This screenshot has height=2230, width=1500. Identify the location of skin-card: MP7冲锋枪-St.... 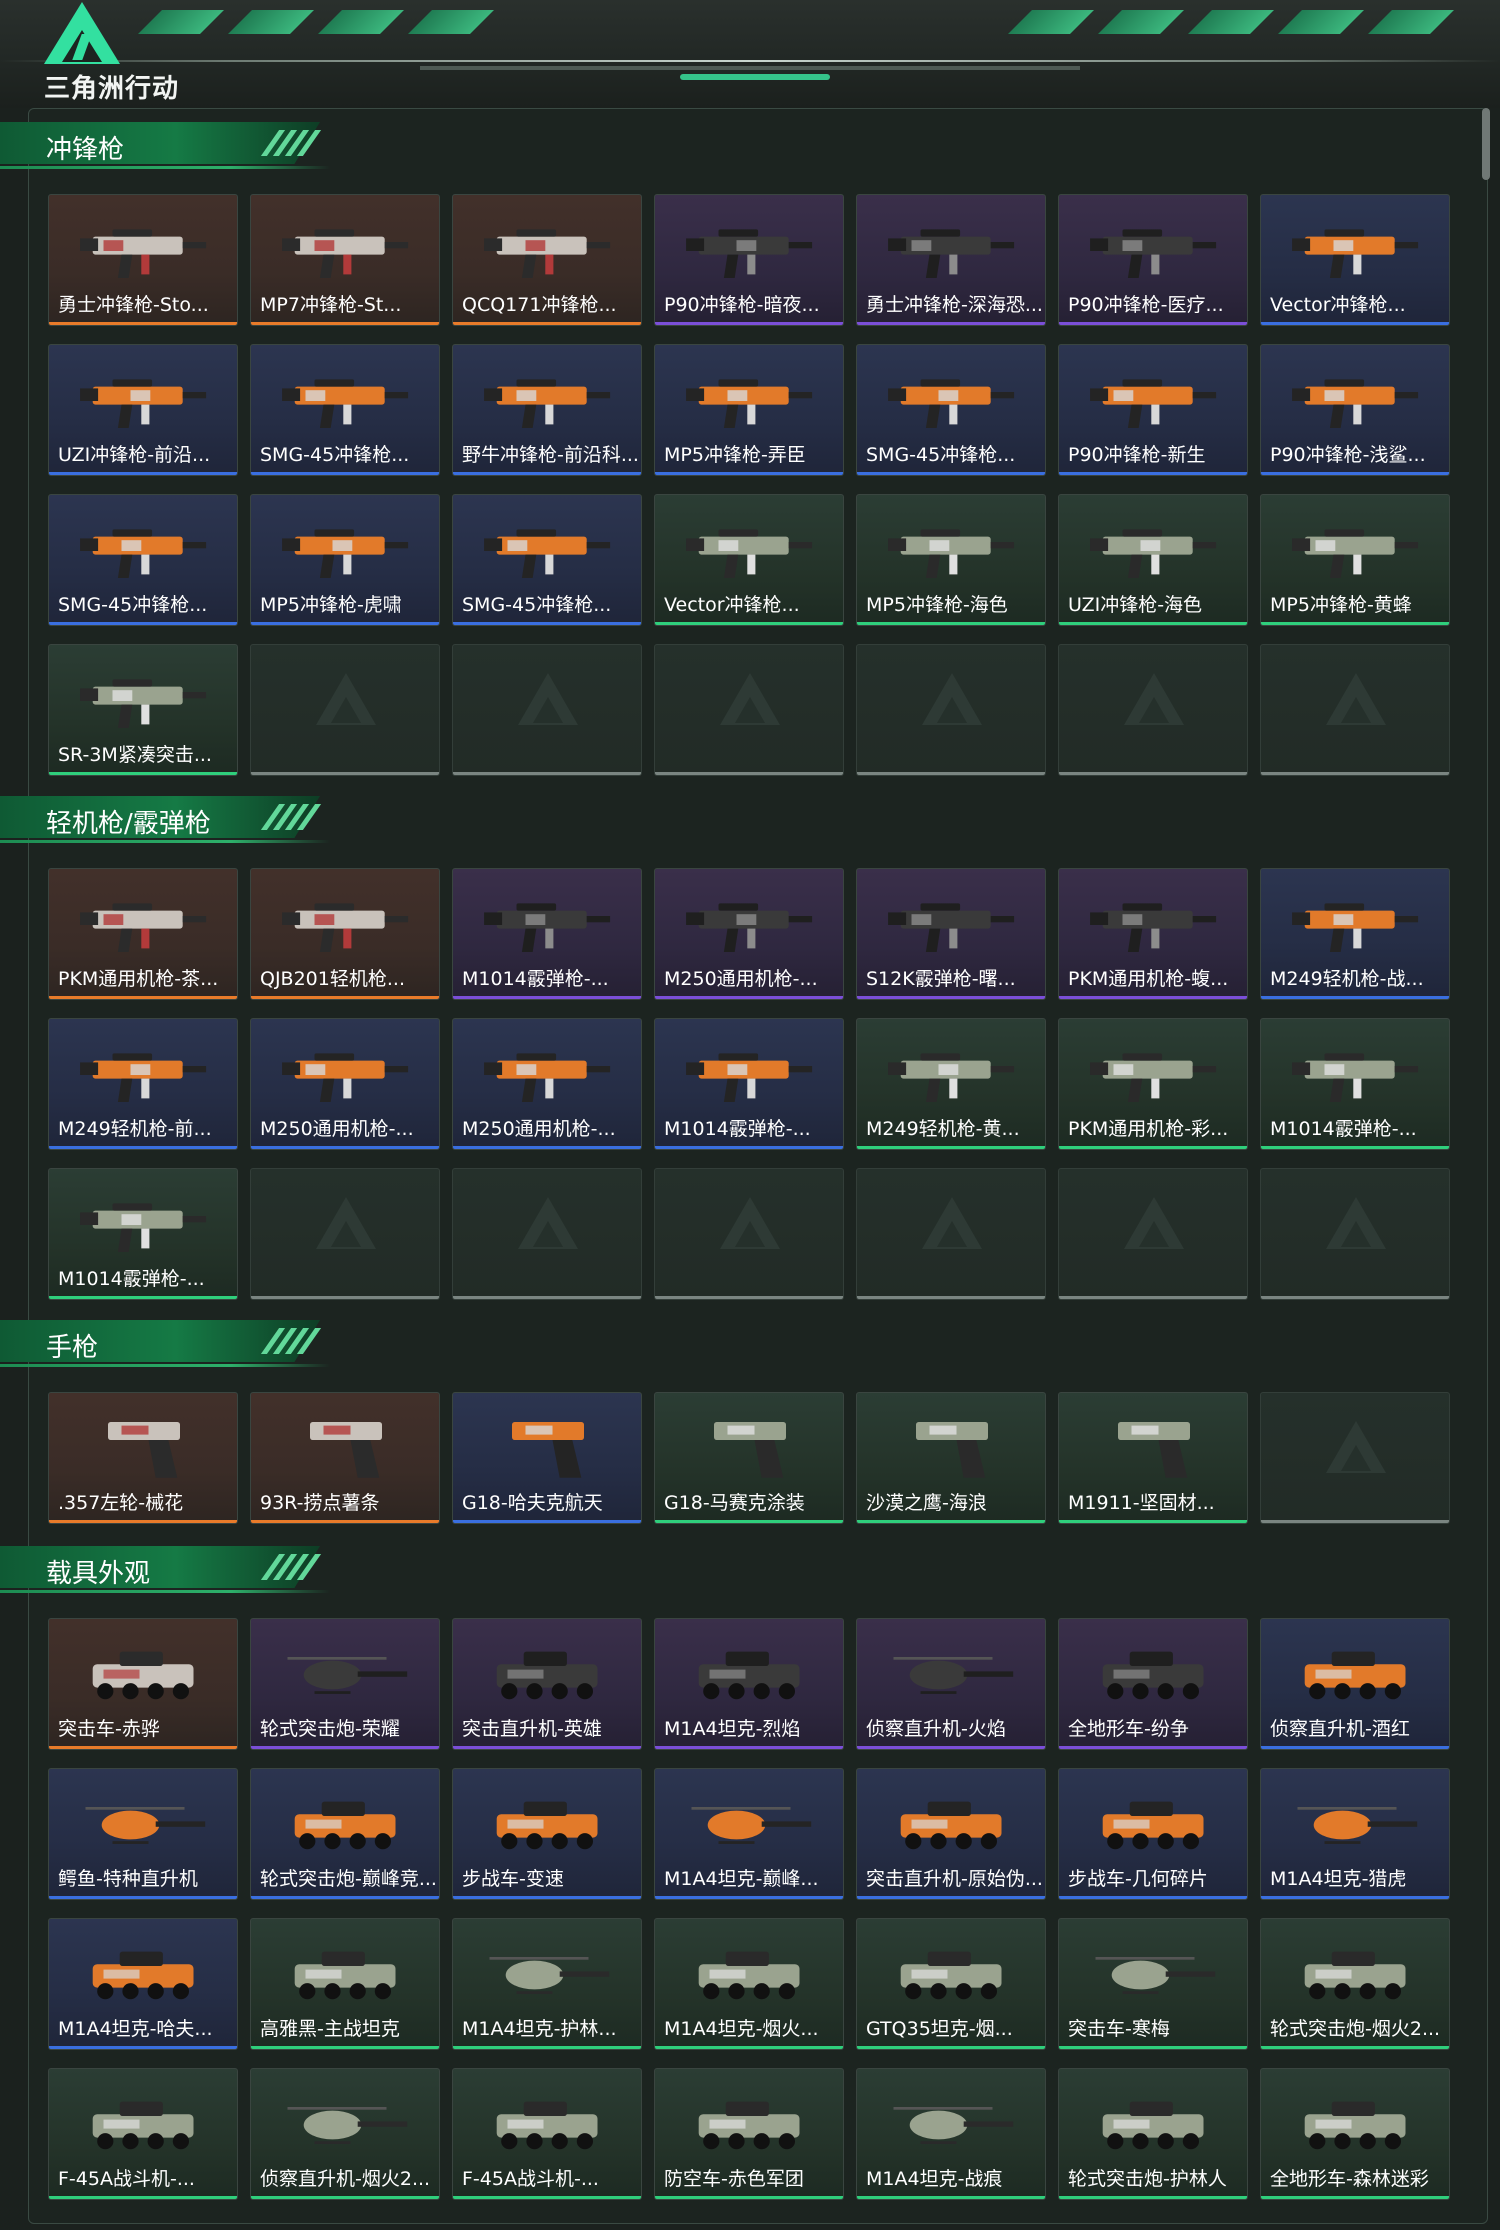
(345, 260).